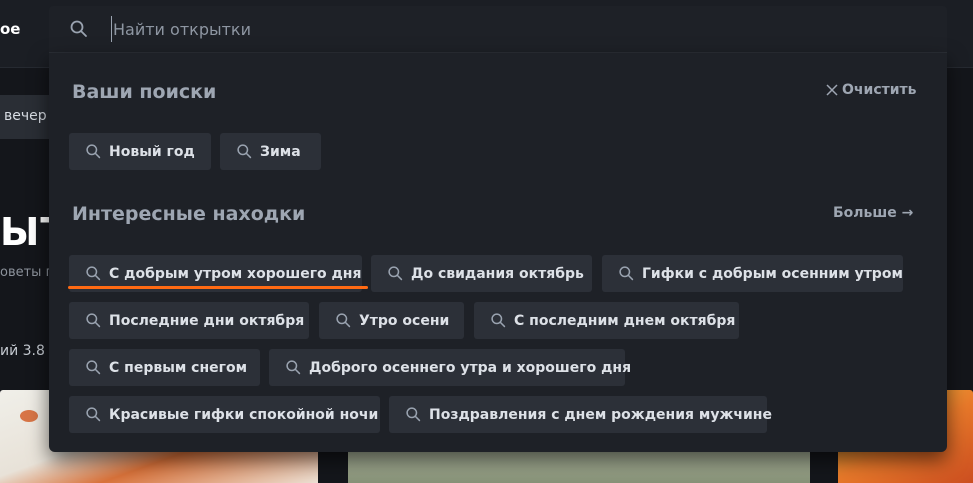 This screenshot has width=973, height=483. What do you see at coordinates (600, 414) in the screenshot?
I see `chip-label: Поздравления с днем рождения мужчине` at bounding box center [600, 414].